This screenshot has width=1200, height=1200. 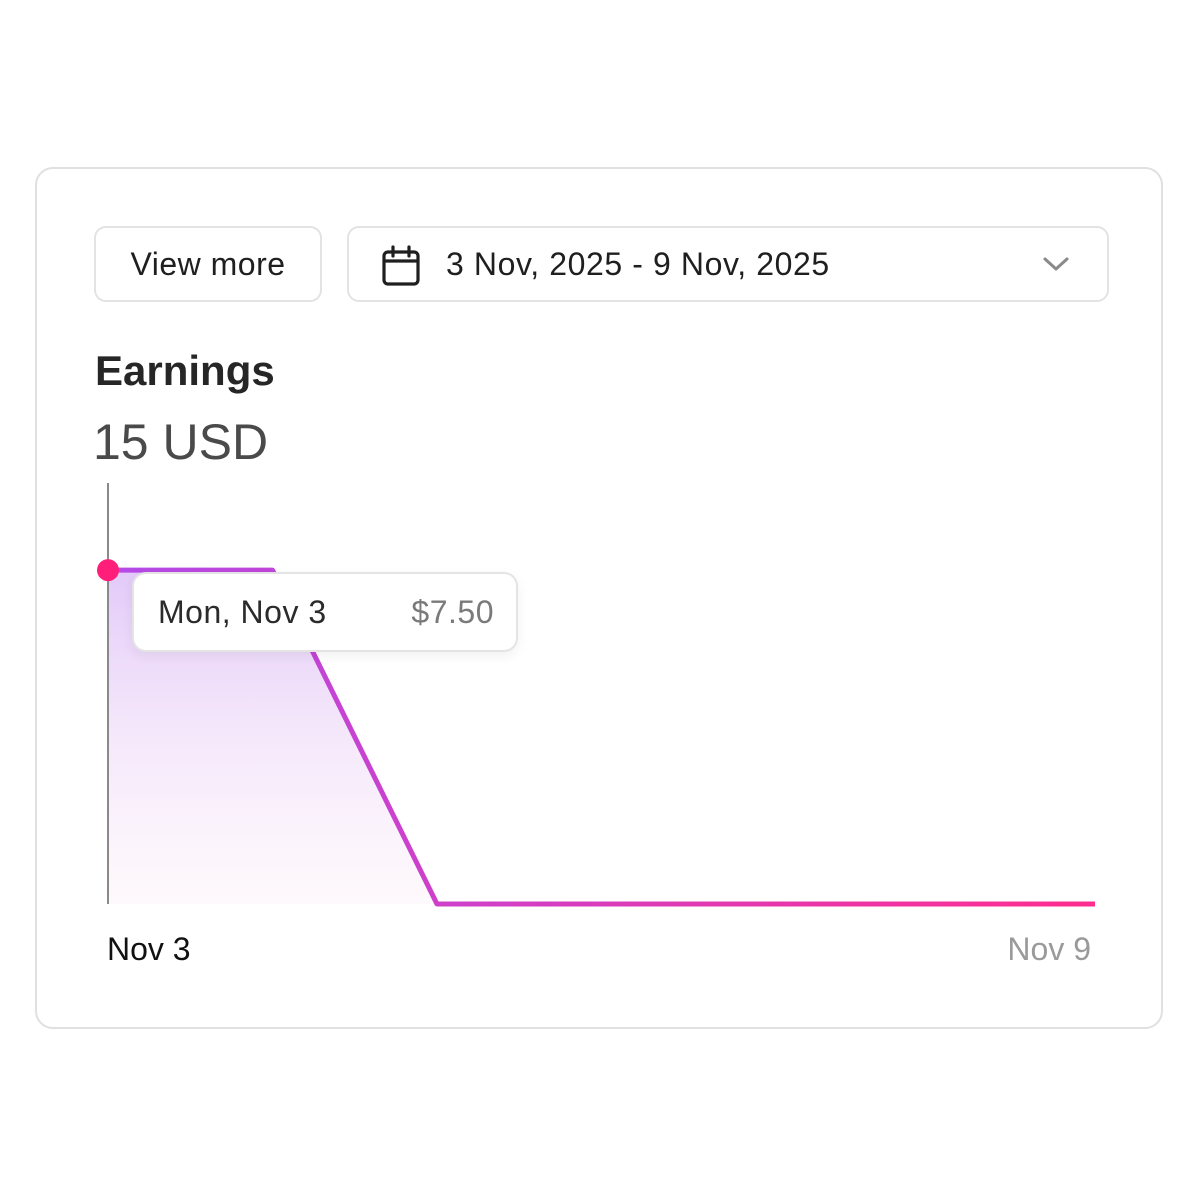 What do you see at coordinates (149, 949) in the screenshot?
I see `x-tick-label-start: Nov 3` at bounding box center [149, 949].